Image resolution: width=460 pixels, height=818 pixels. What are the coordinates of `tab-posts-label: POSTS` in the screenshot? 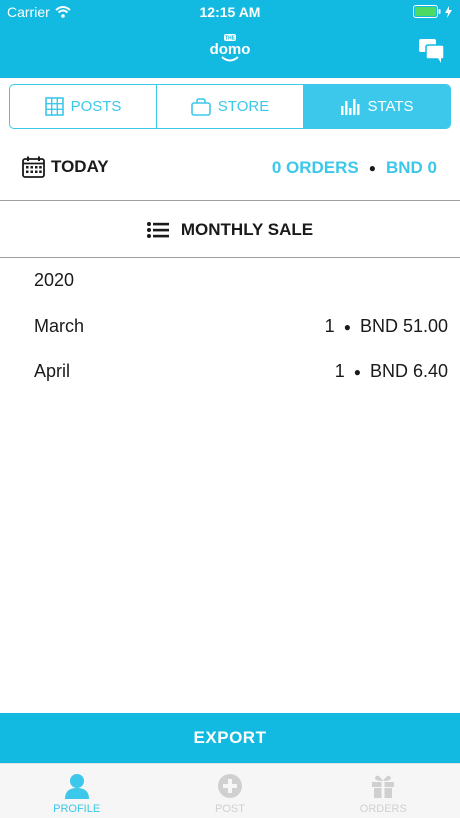 It's located at (96, 106).